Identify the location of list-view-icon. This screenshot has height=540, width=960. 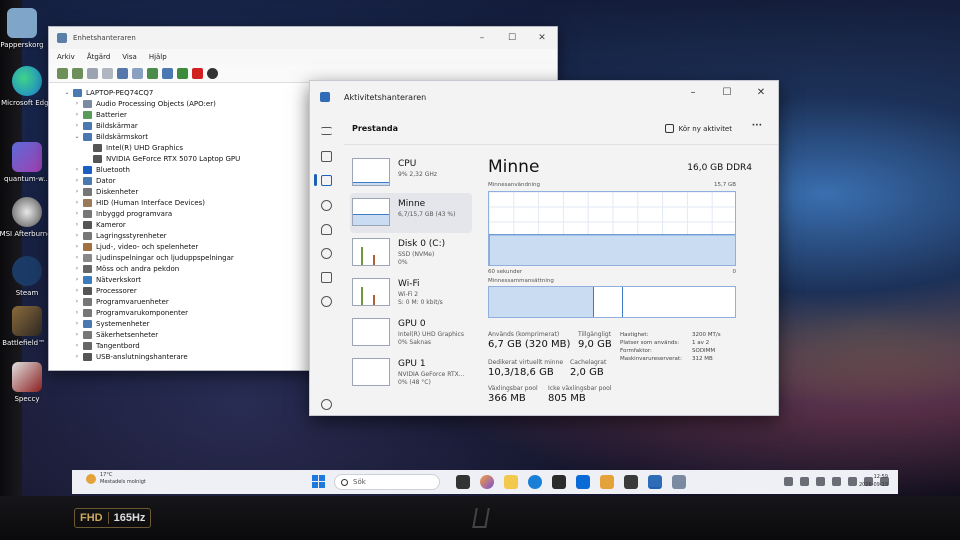
(137, 73).